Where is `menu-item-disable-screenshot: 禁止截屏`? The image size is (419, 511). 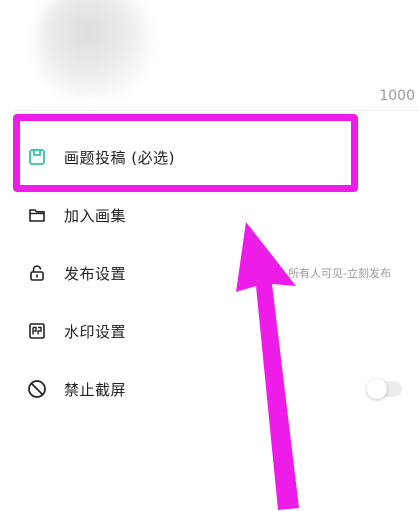
menu-item-disable-screenshot: 禁止截屏 is located at coordinates (209, 389).